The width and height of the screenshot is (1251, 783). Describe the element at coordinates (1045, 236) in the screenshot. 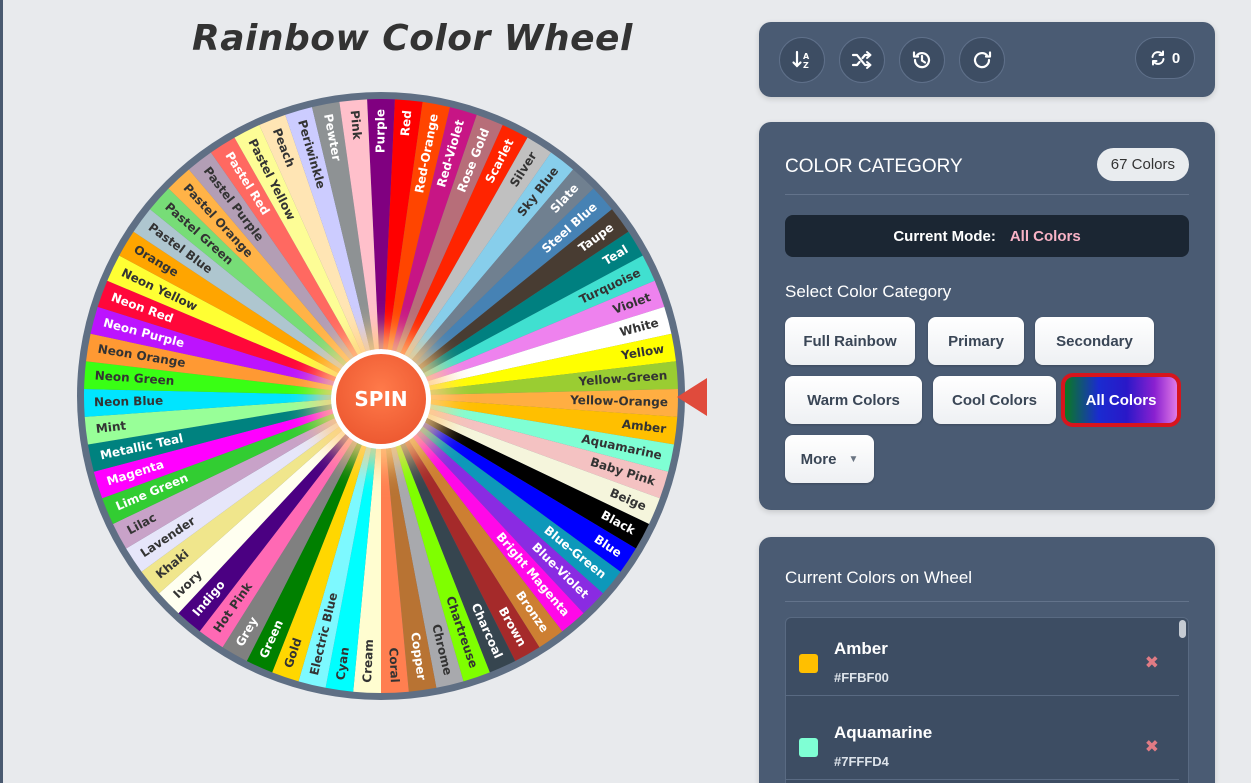

I see `current-mode-value: All Colors` at that location.